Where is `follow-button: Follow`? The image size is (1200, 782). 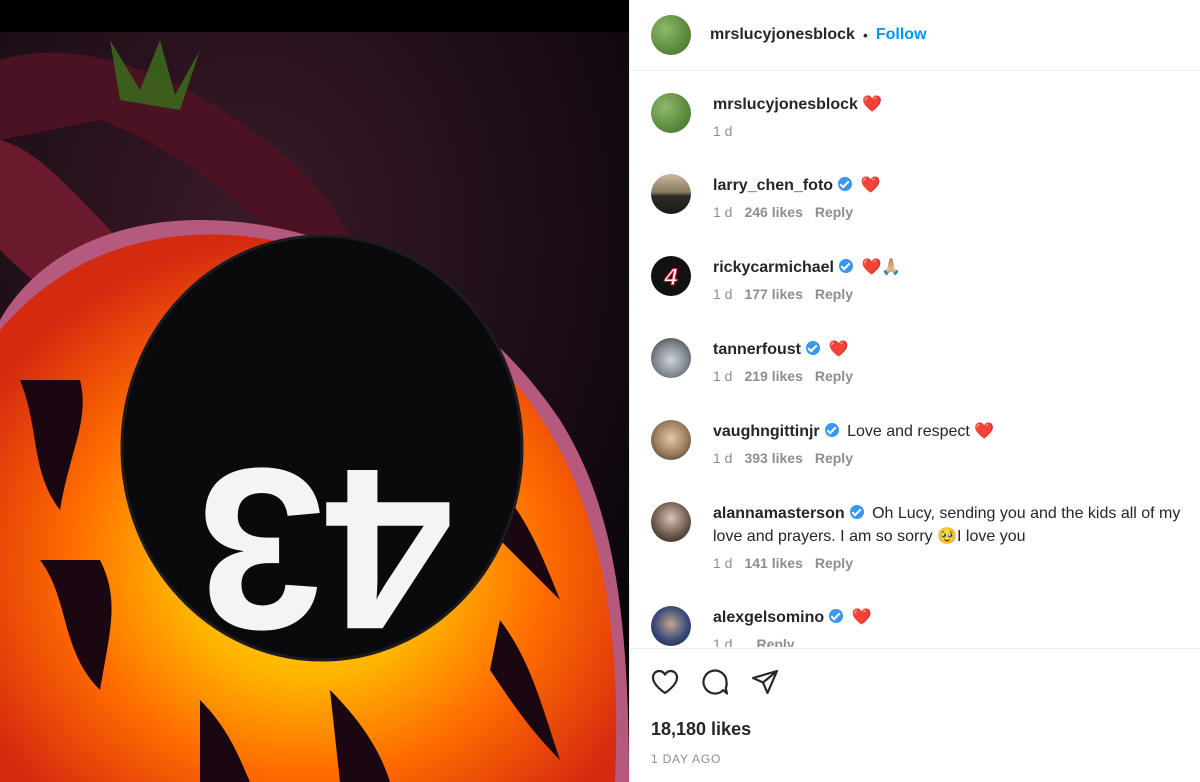 follow-button: Follow is located at coordinates (901, 35).